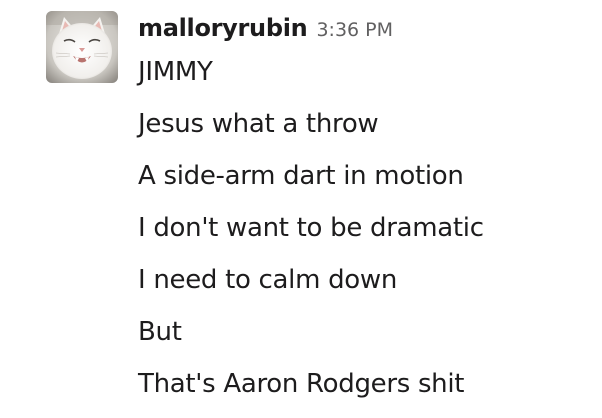 The height and width of the screenshot is (418, 602). I want to click on message-line: Jesus what a throw, so click(258, 124).